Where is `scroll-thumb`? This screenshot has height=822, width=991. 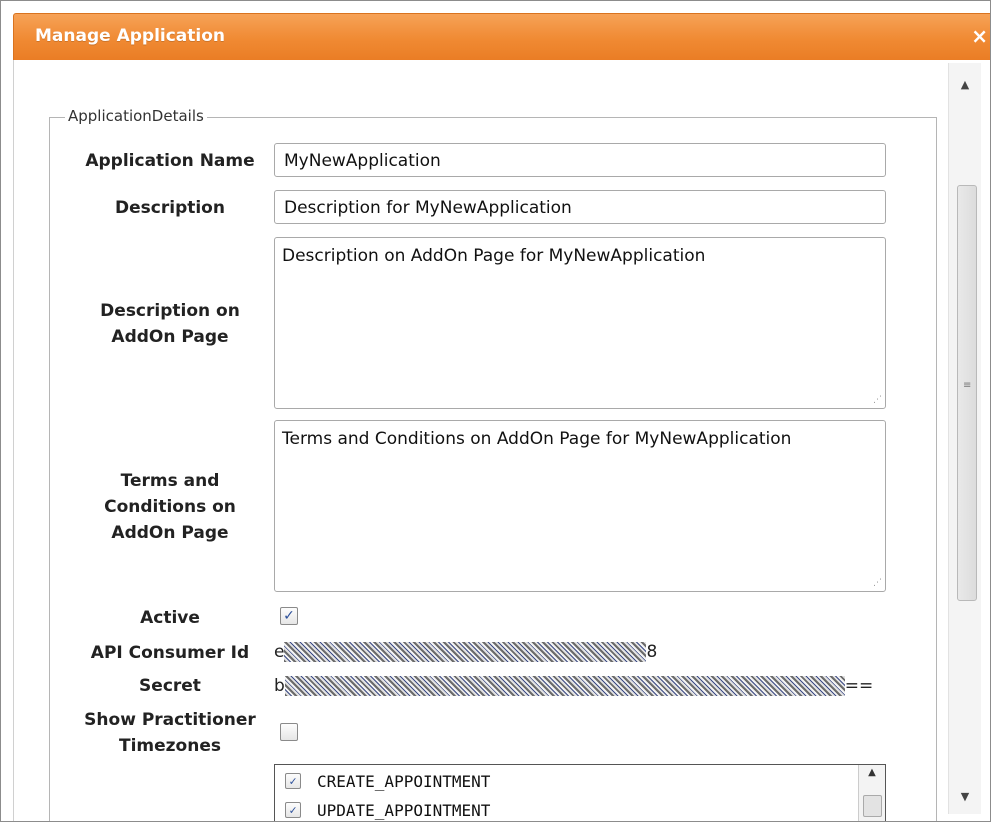 scroll-thumb is located at coordinates (872, 806).